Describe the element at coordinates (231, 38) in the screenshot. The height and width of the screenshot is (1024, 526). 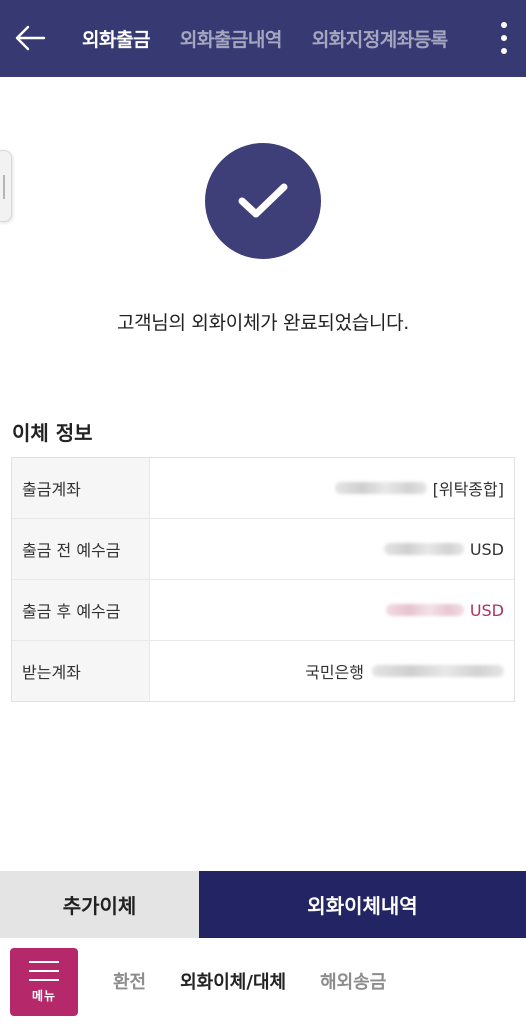
I see `tab-fx-withdrawal-history: 외화출금내역` at that location.